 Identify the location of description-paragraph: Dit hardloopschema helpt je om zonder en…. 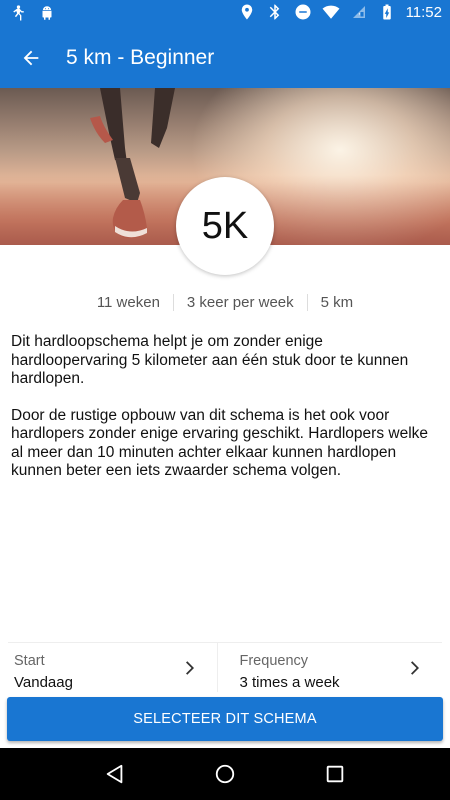
(210, 360).